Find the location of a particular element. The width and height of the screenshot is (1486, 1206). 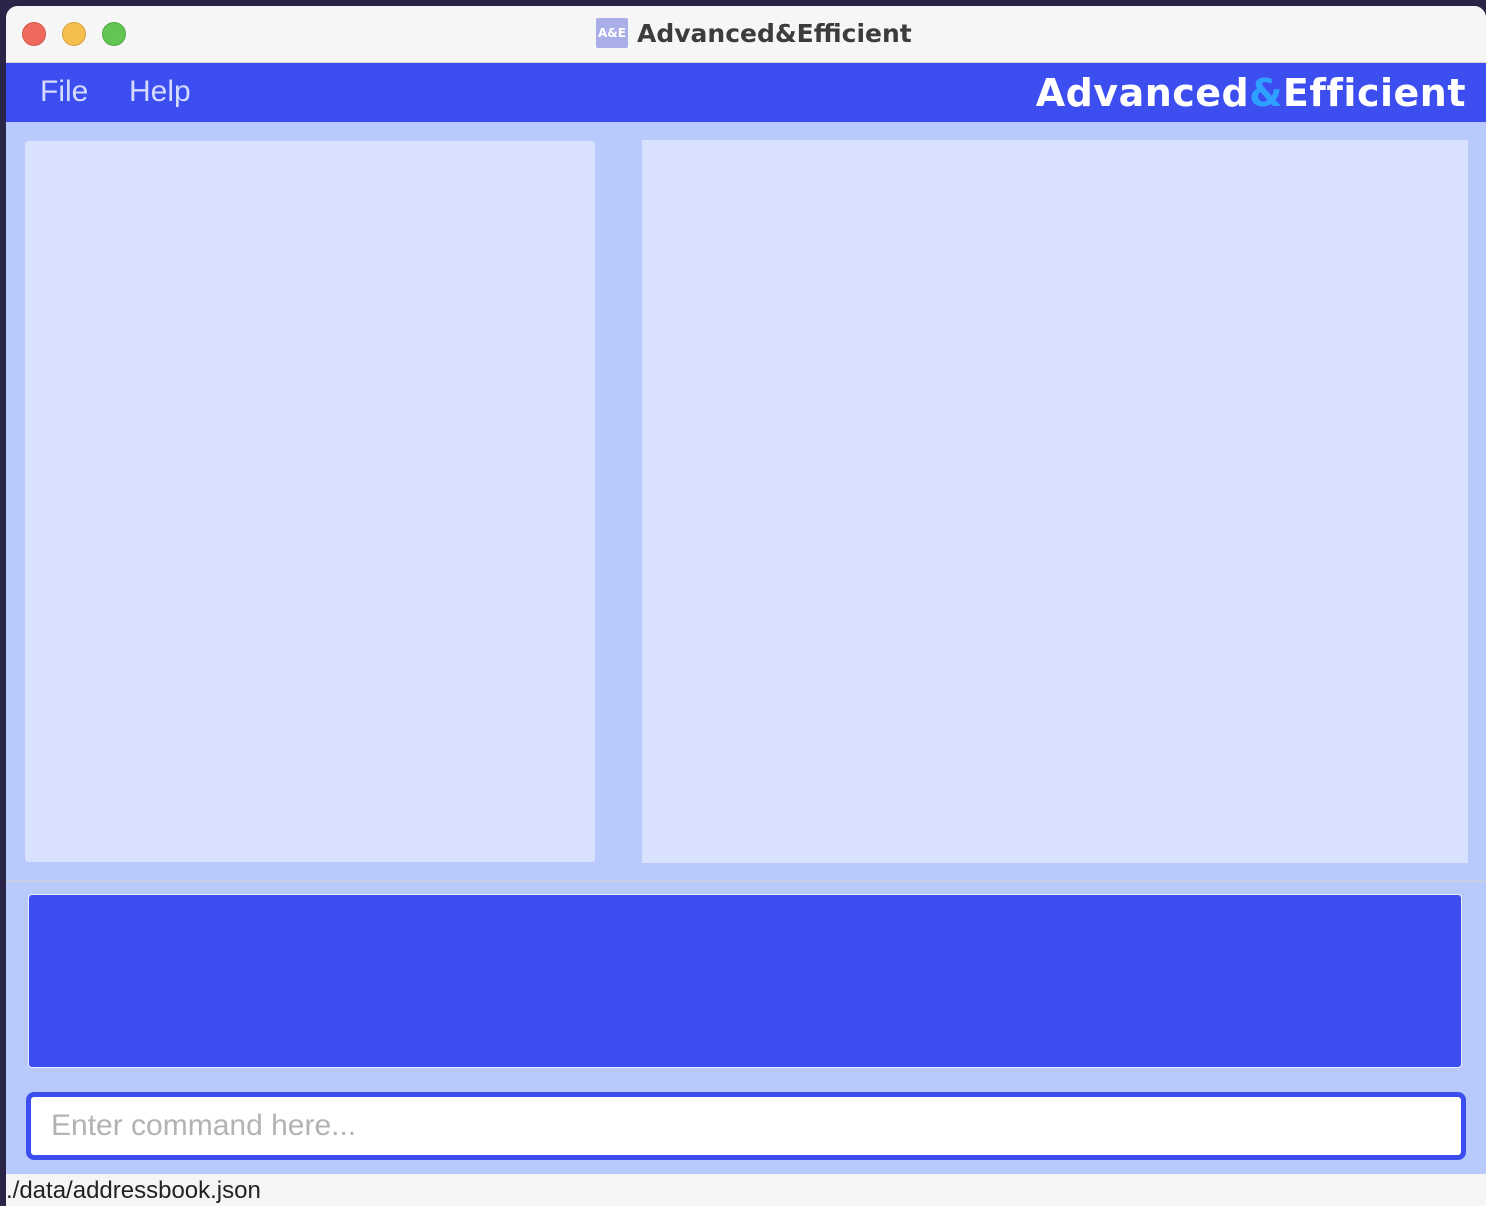

split-divider is located at coordinates (746, 881).